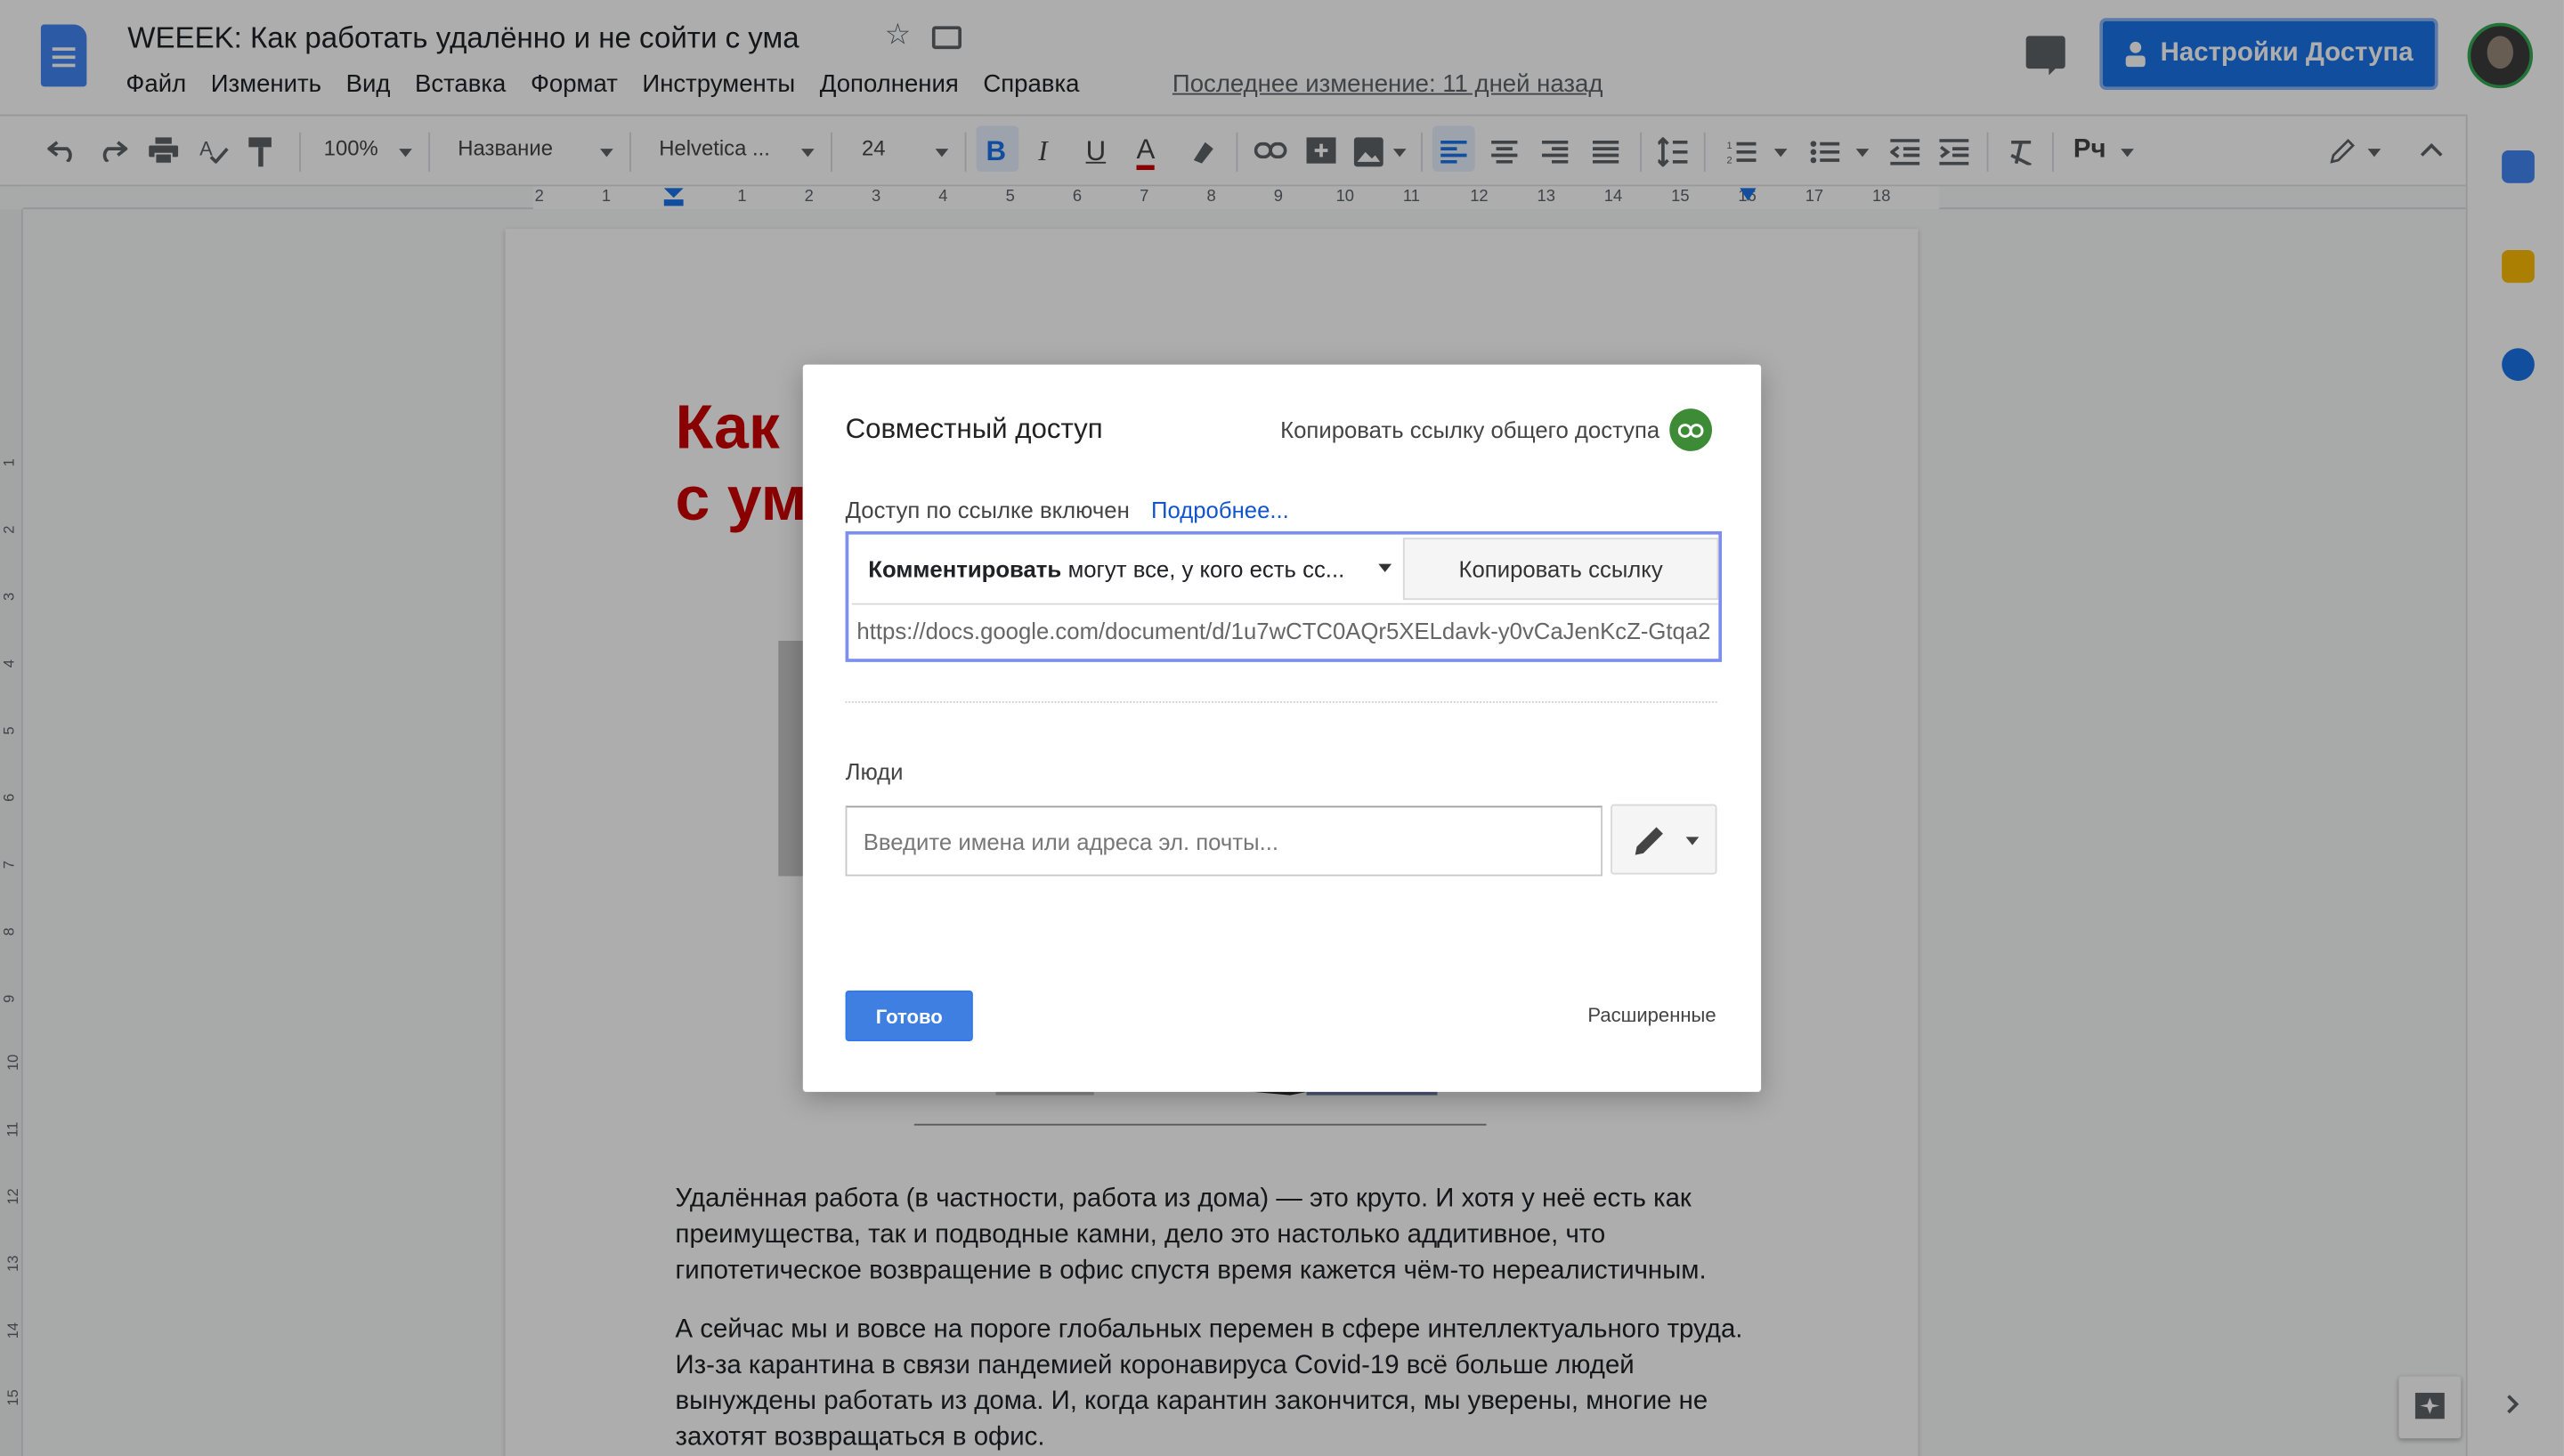 The width and height of the screenshot is (2564, 1456). What do you see at coordinates (987, 510) in the screenshot?
I see `link-access-status: Доступ по ссылке включен` at bounding box center [987, 510].